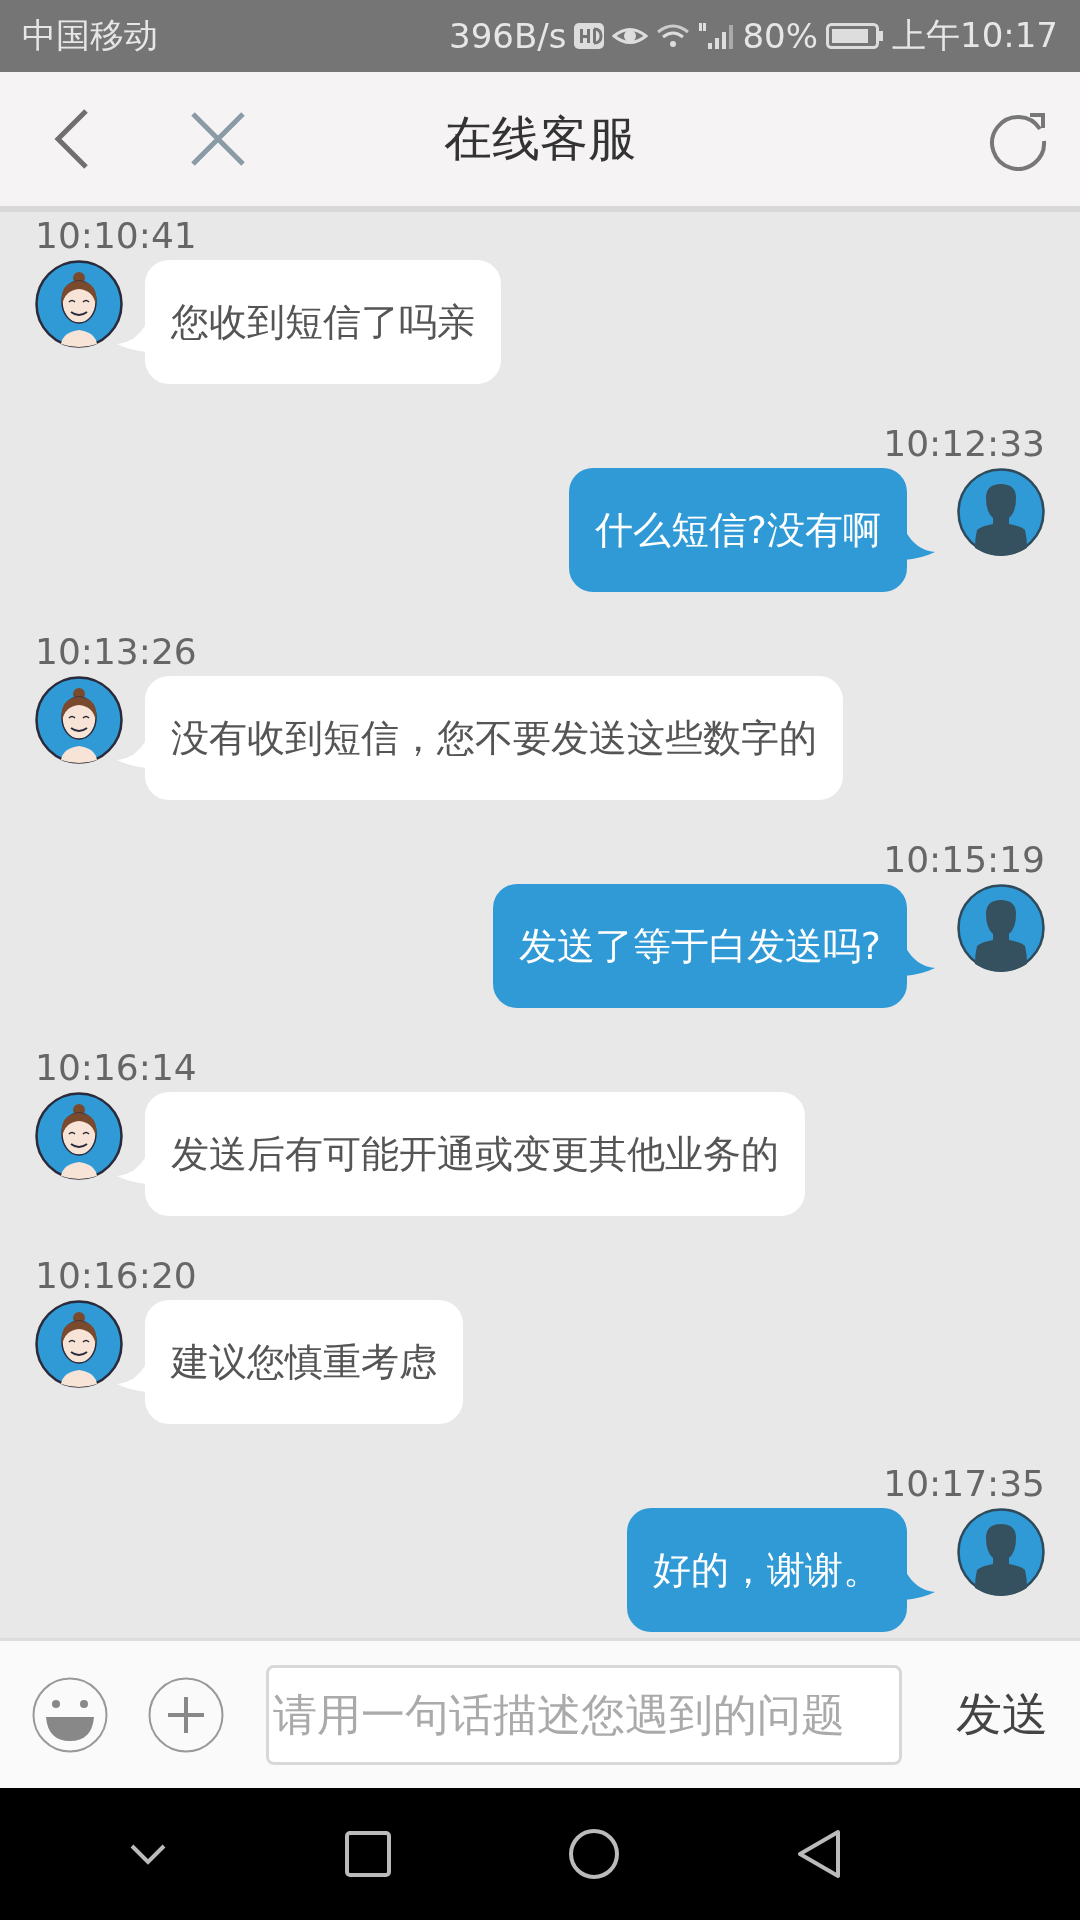 The image size is (1080, 1920). I want to click on clock: 上午10:17, so click(975, 35).